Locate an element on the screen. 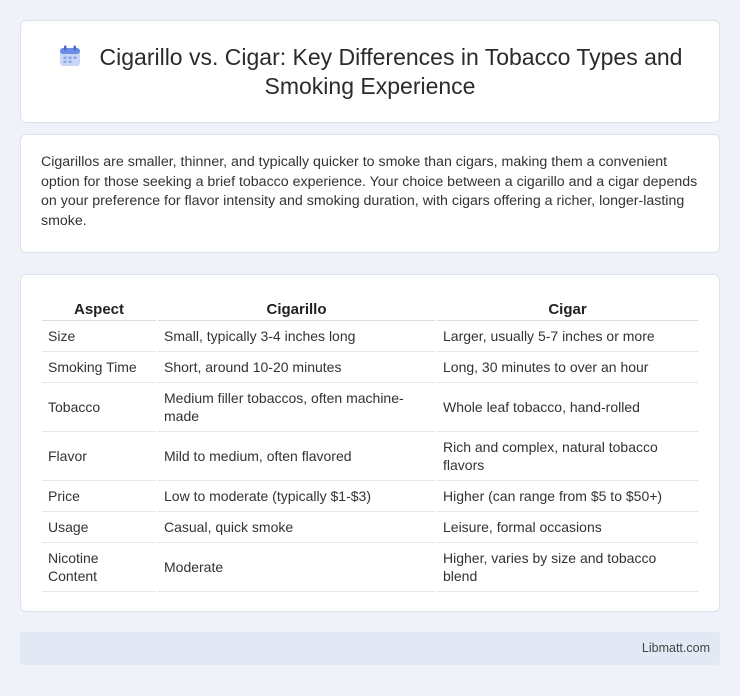 The image size is (740, 696). cell-aspect: Size is located at coordinates (99, 336).